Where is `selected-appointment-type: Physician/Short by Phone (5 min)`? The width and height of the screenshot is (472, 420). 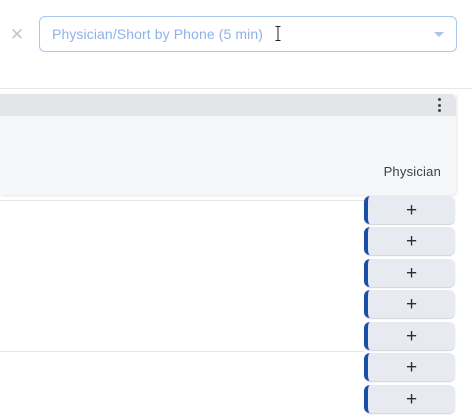 selected-appointment-type: Physician/Short by Phone (5 min) is located at coordinates (157, 34).